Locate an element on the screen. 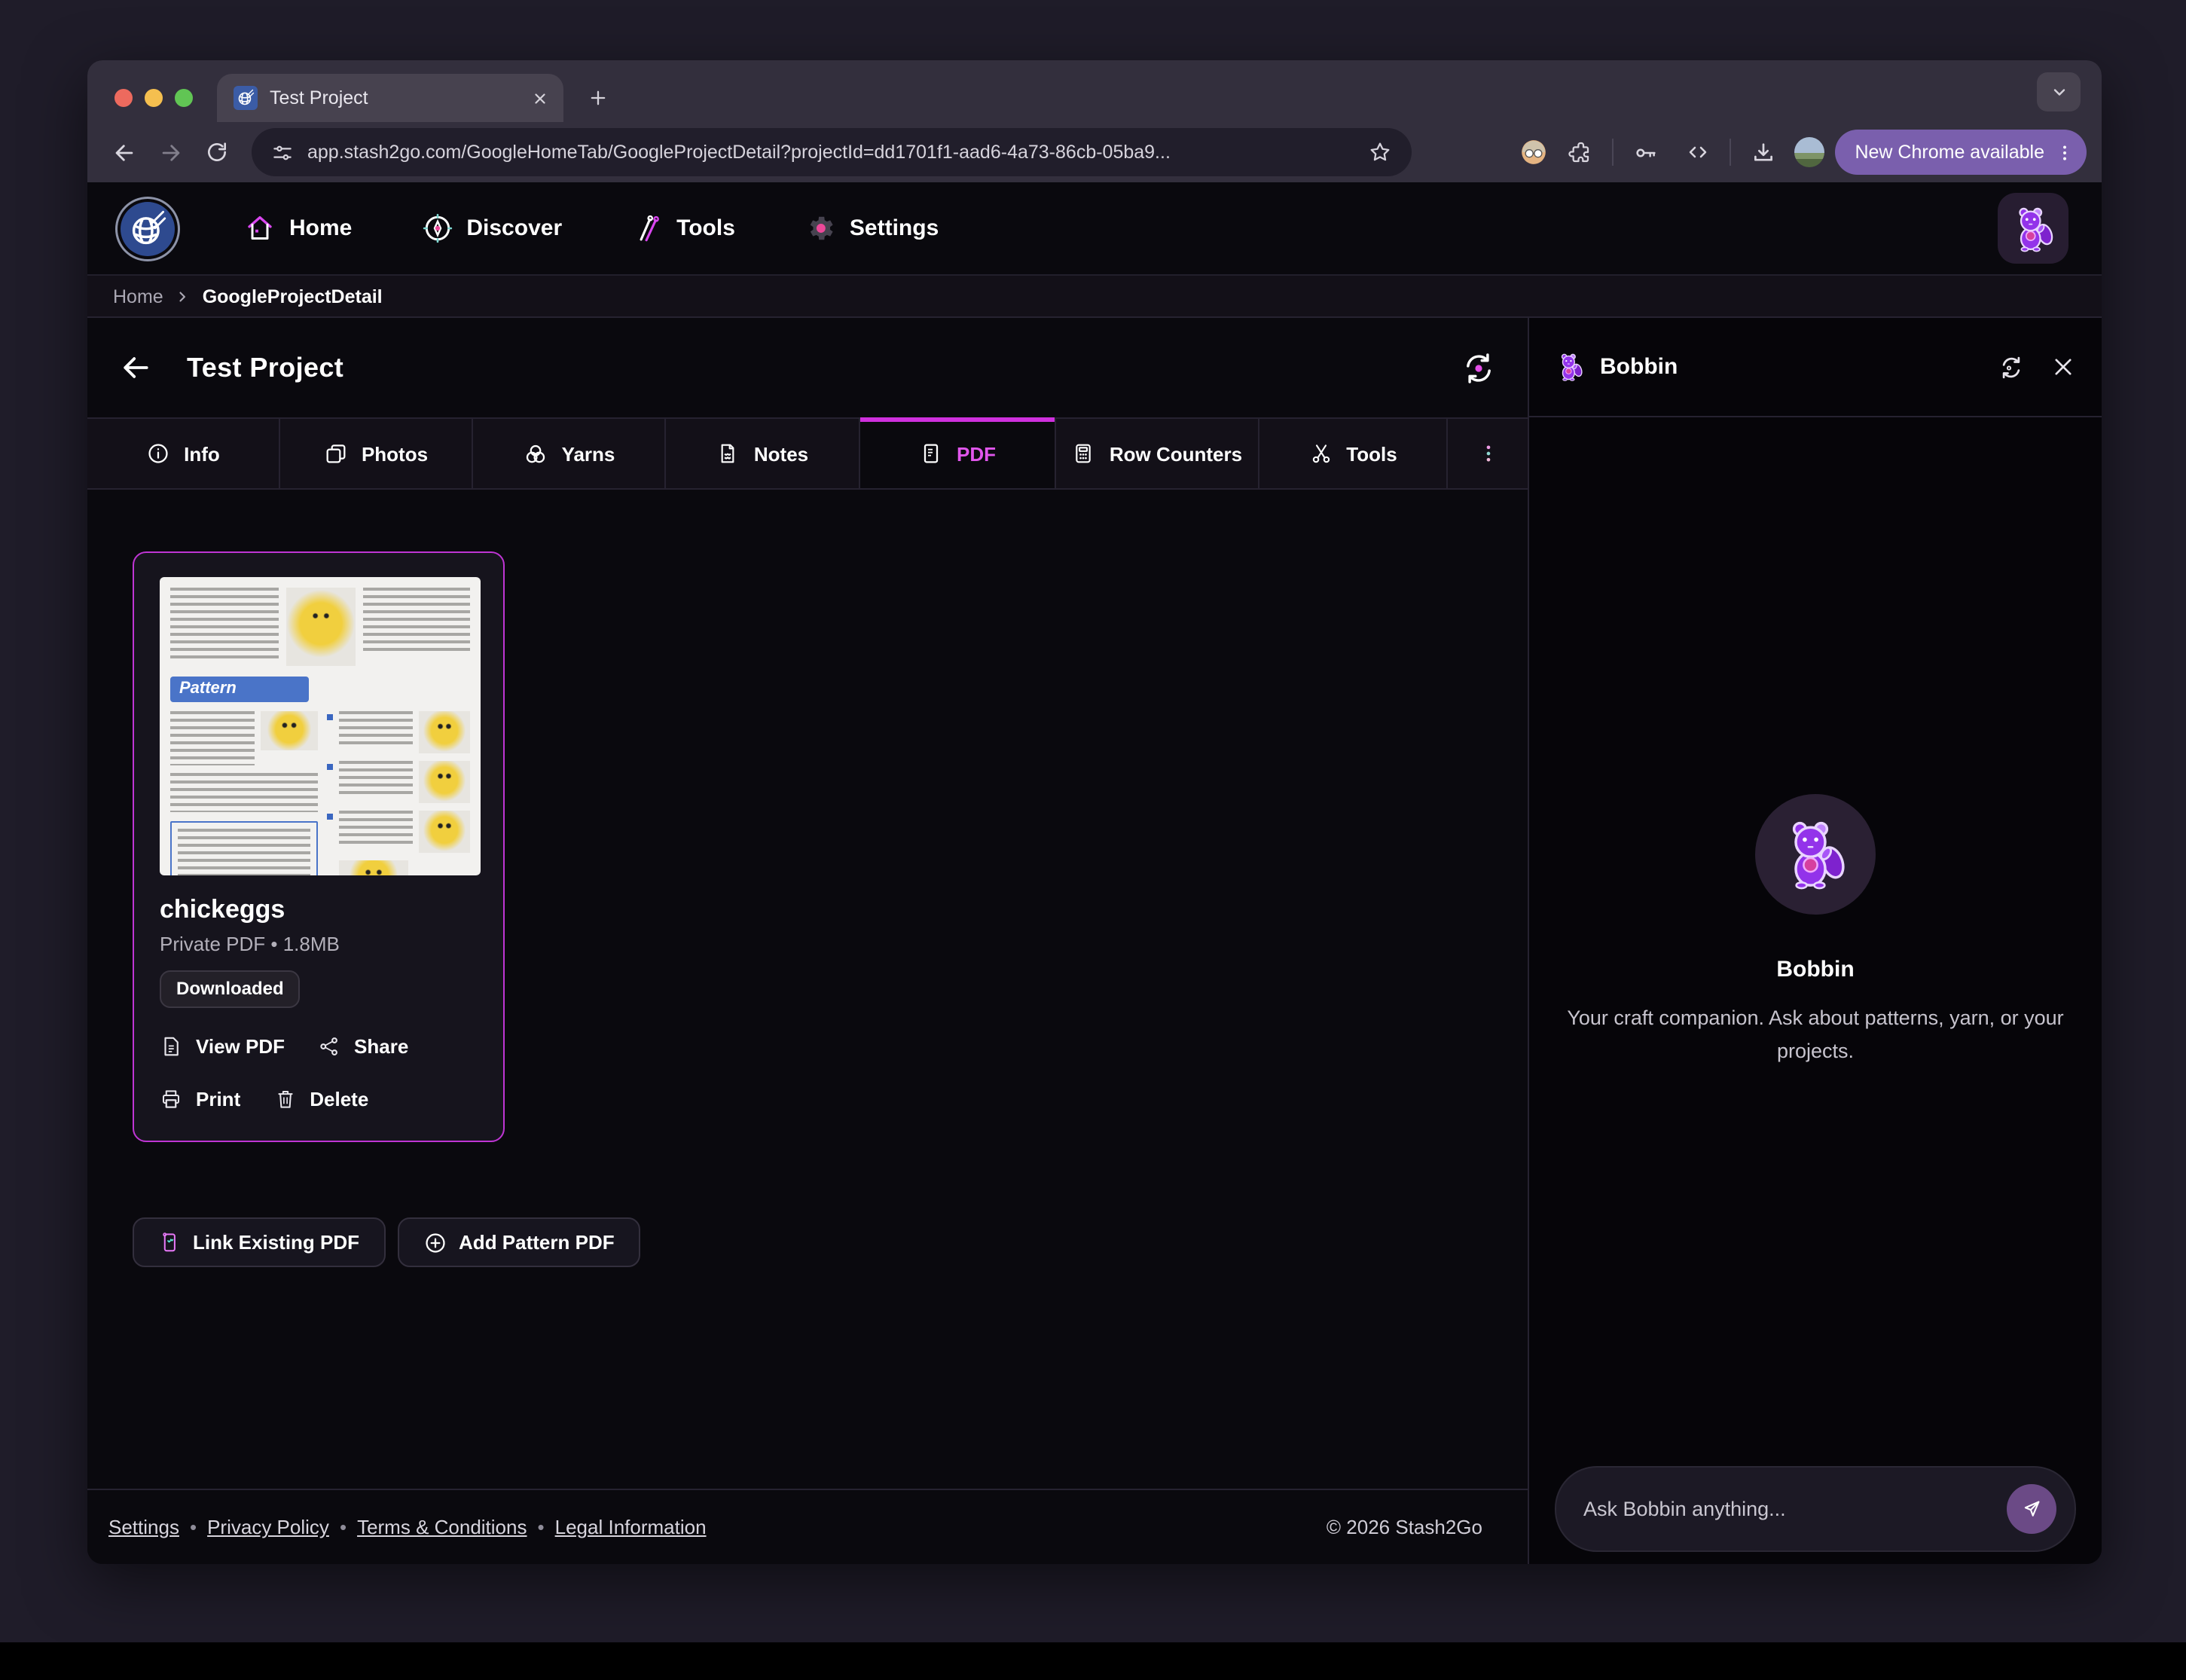  chevron-right-icon is located at coordinates (183, 296).